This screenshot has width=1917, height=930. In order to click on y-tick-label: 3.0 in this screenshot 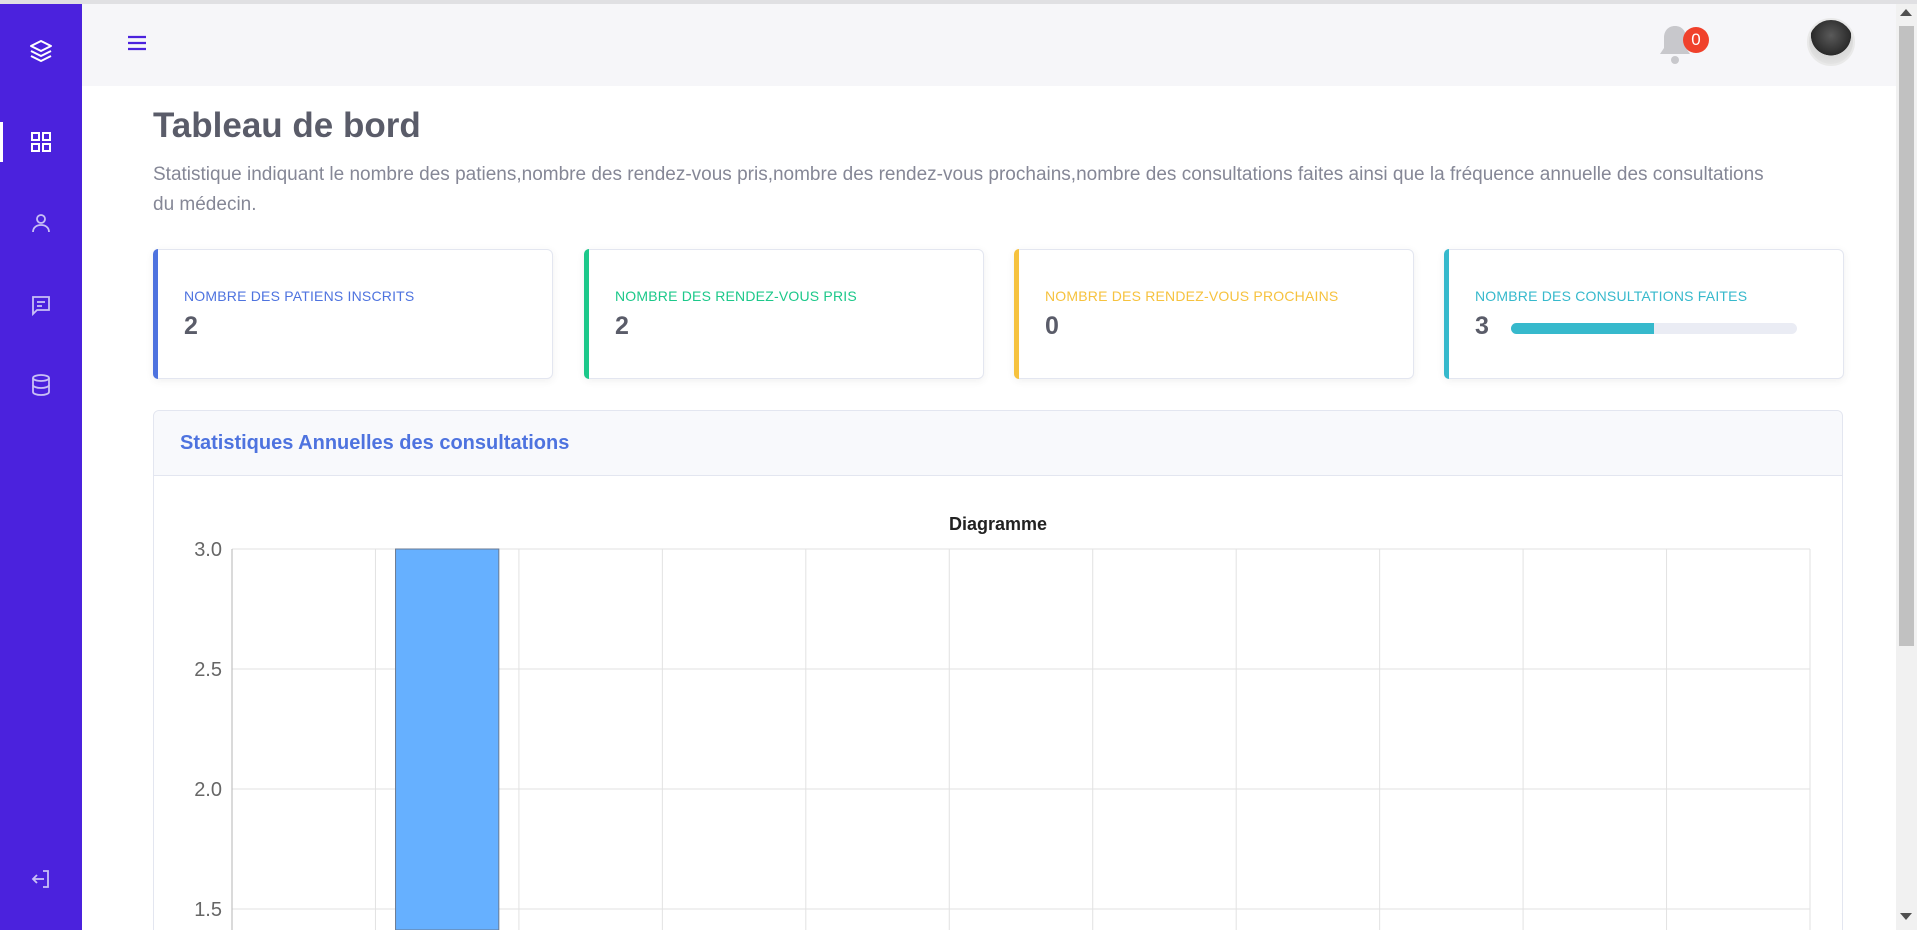, I will do `click(208, 550)`.